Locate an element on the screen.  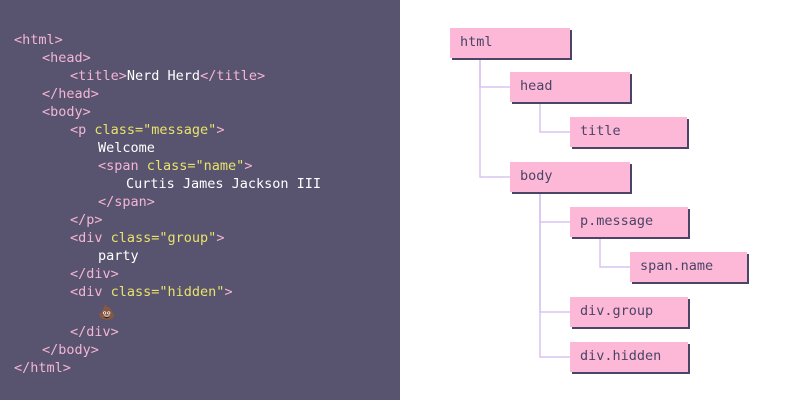
code-token-tag: <span is located at coordinates (122, 166).